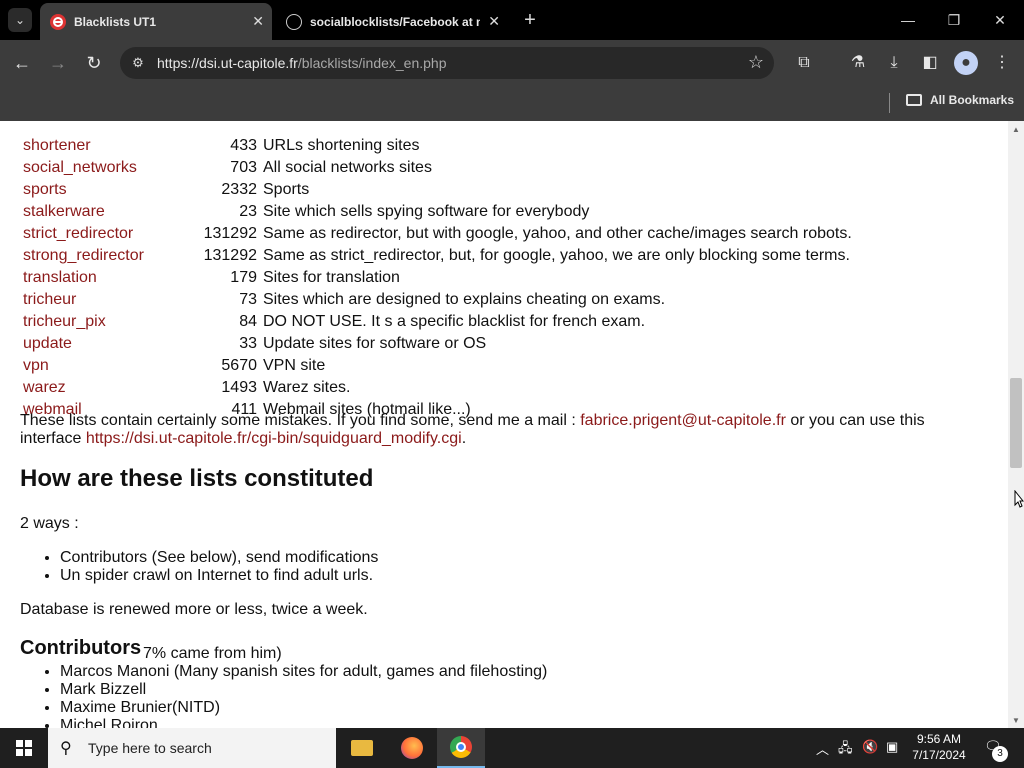 This screenshot has width=1024, height=768. I want to click on list-name-link: stalkerware, so click(110, 212).